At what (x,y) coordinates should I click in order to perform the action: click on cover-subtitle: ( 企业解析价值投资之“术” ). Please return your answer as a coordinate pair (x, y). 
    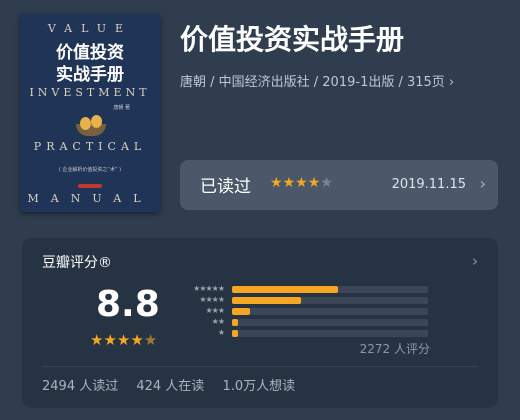
    Looking at the image, I should click on (90, 170).